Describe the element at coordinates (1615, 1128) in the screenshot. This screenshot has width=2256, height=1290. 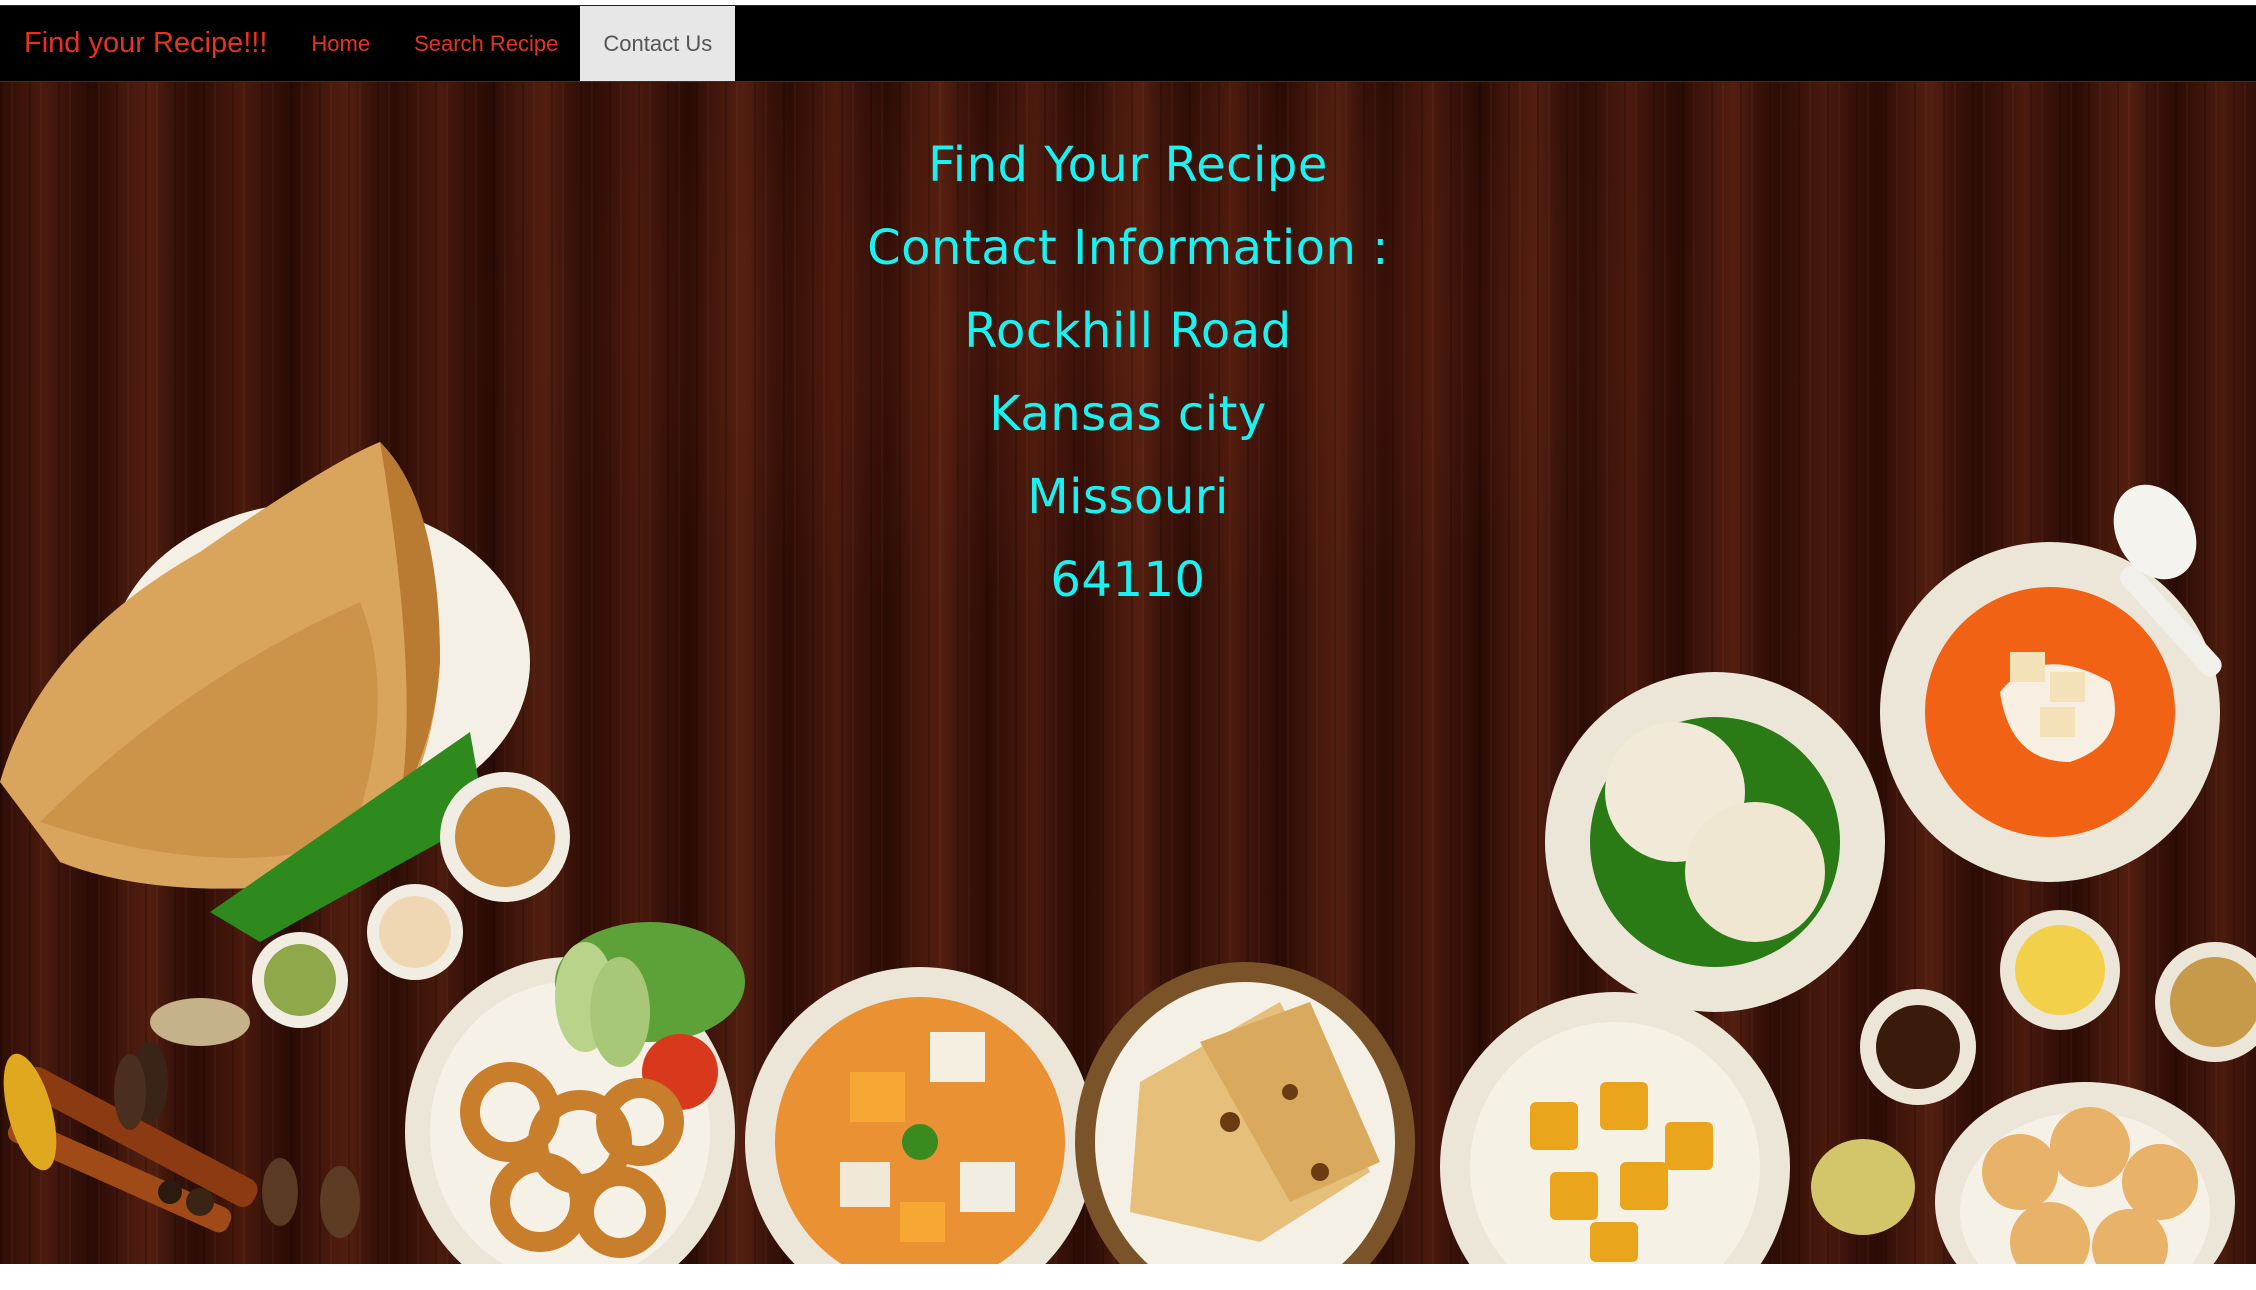
I see `potato-curry-bowl-icon` at that location.